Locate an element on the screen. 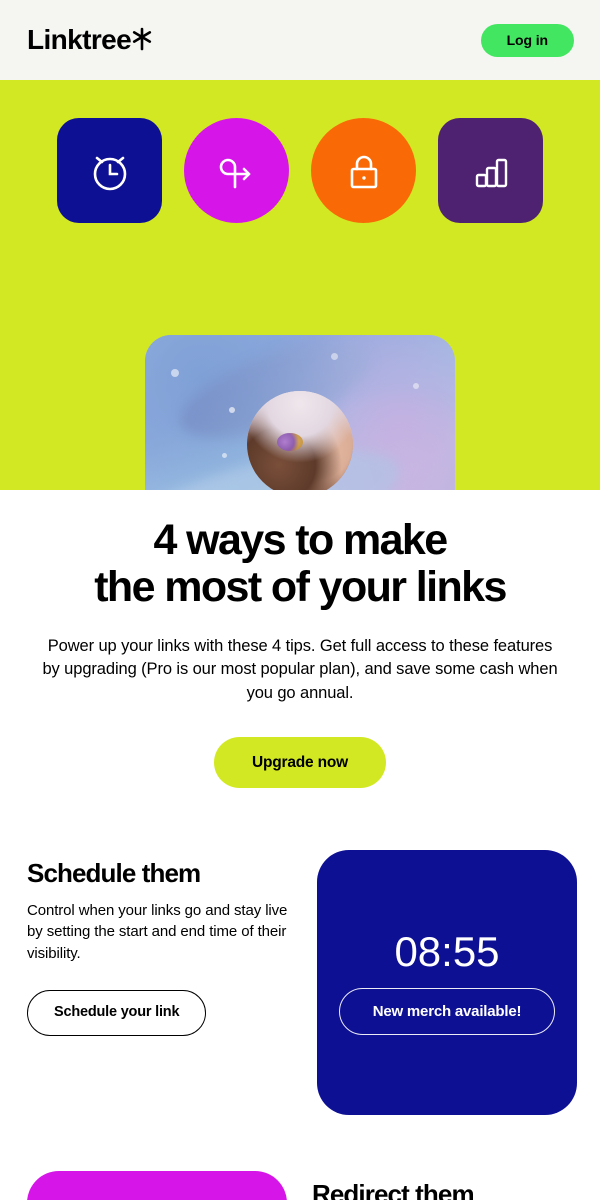 Image resolution: width=600 pixels, height=1200 pixels. profile-preview-card: Ariel J Singer-songwriter is located at coordinates (300, 412).